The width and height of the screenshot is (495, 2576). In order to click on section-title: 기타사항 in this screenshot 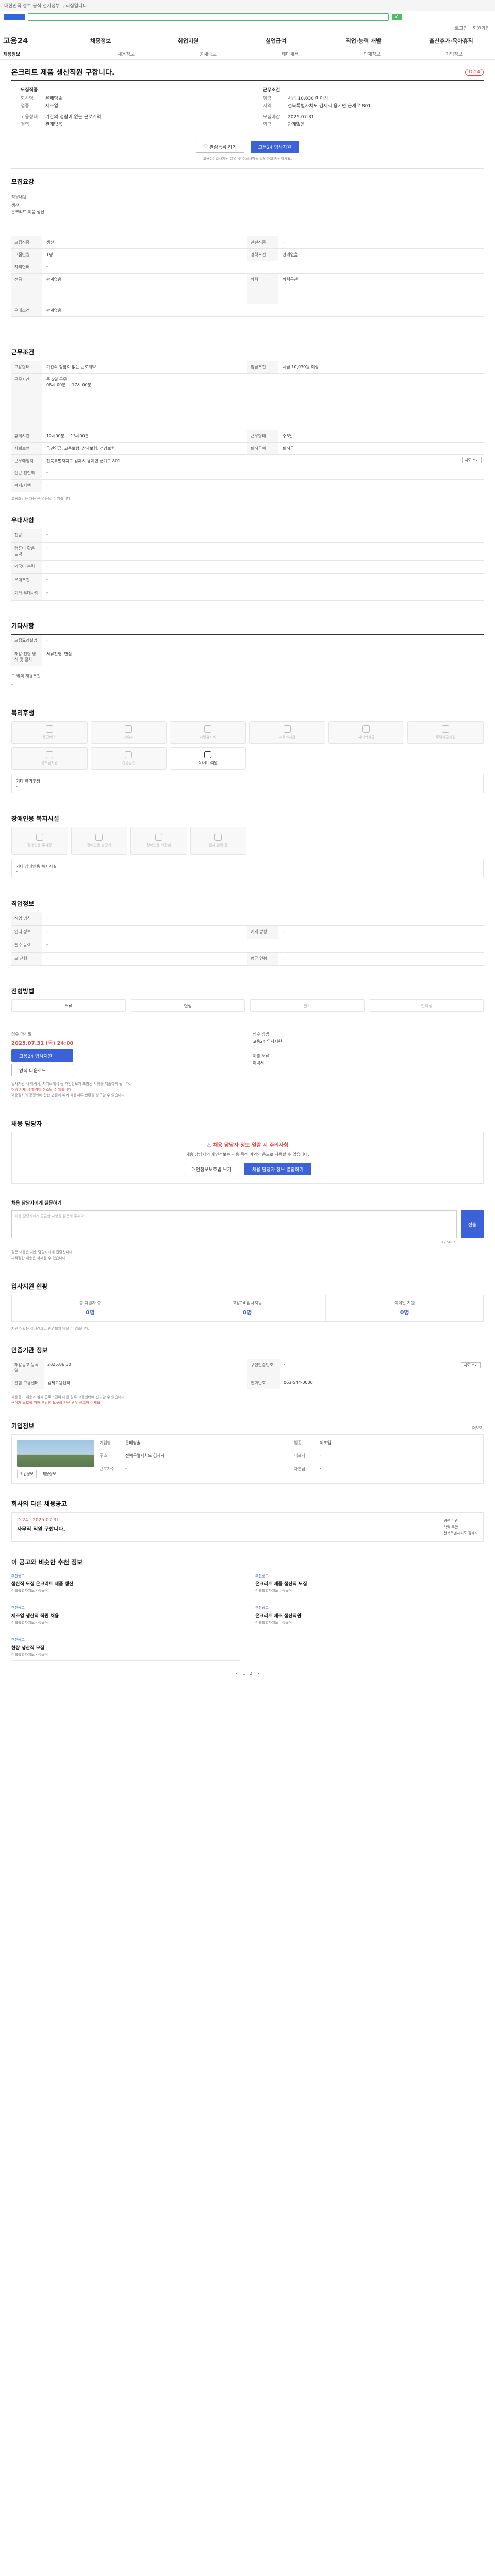, I will do `click(23, 626)`.